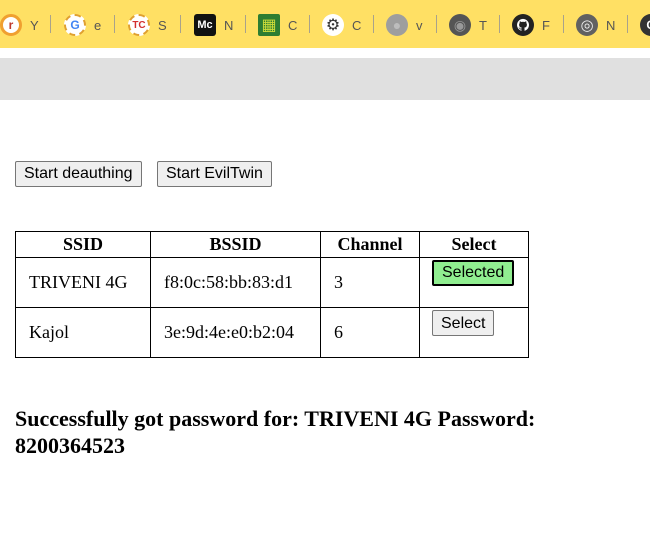 Image resolution: width=650 pixels, height=540 pixels. I want to click on table-header-row: SSID BSSID Channel Select, so click(272, 244).